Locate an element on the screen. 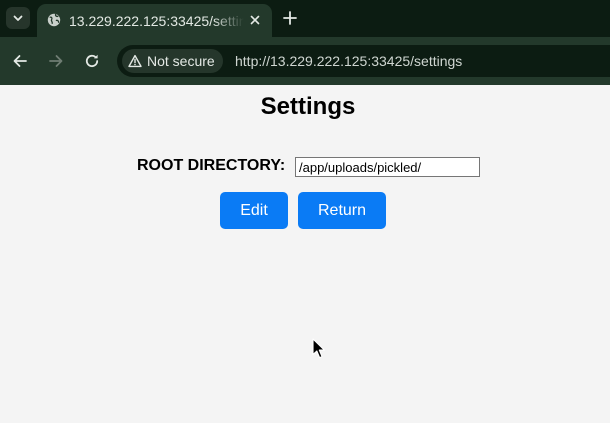  url-text: http://13.229.222.125:33425/settings is located at coordinates (348, 61).